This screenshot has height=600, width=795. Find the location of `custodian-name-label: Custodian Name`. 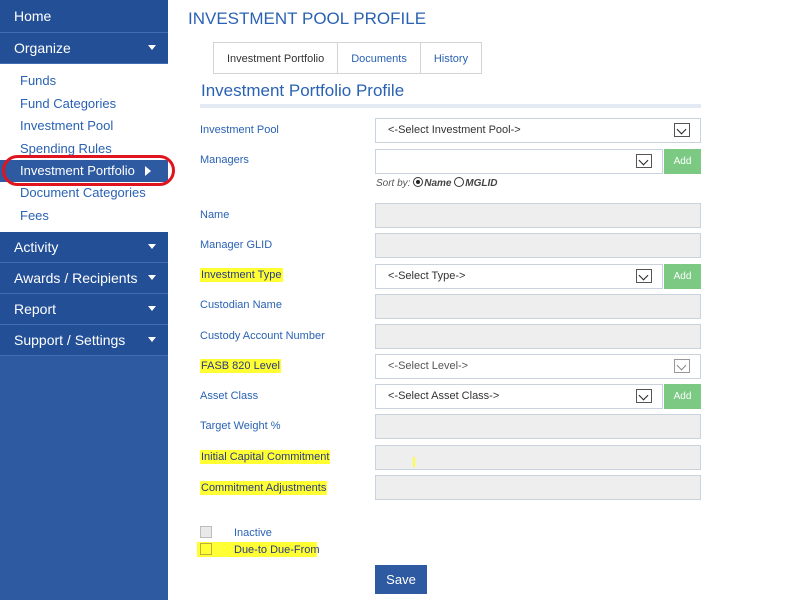

custodian-name-label: Custodian Name is located at coordinates (241, 305).